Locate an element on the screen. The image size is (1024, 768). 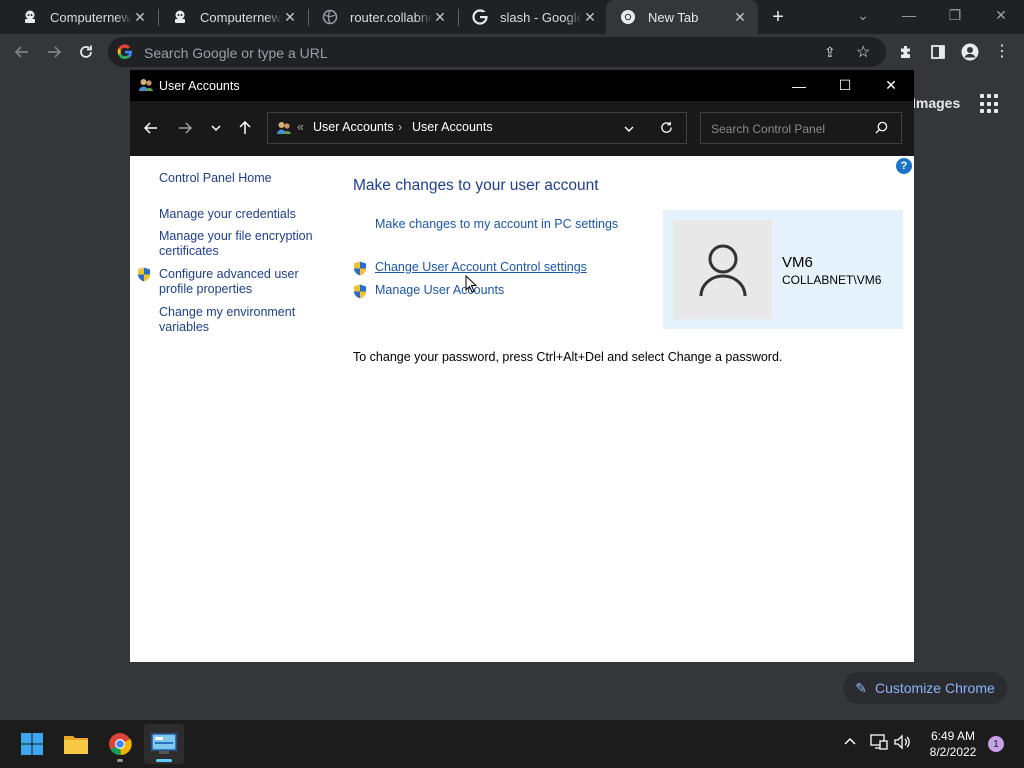
user-accounts-icon is located at coordinates (284, 129).